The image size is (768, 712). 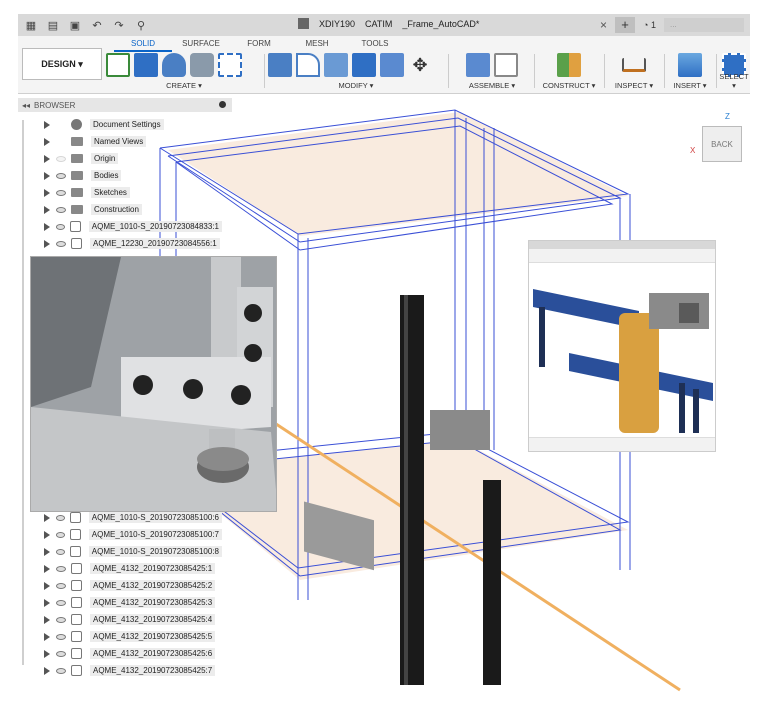 I want to click on tree-item: AQME_4132_20190723085425:1, so click(x=122, y=568).